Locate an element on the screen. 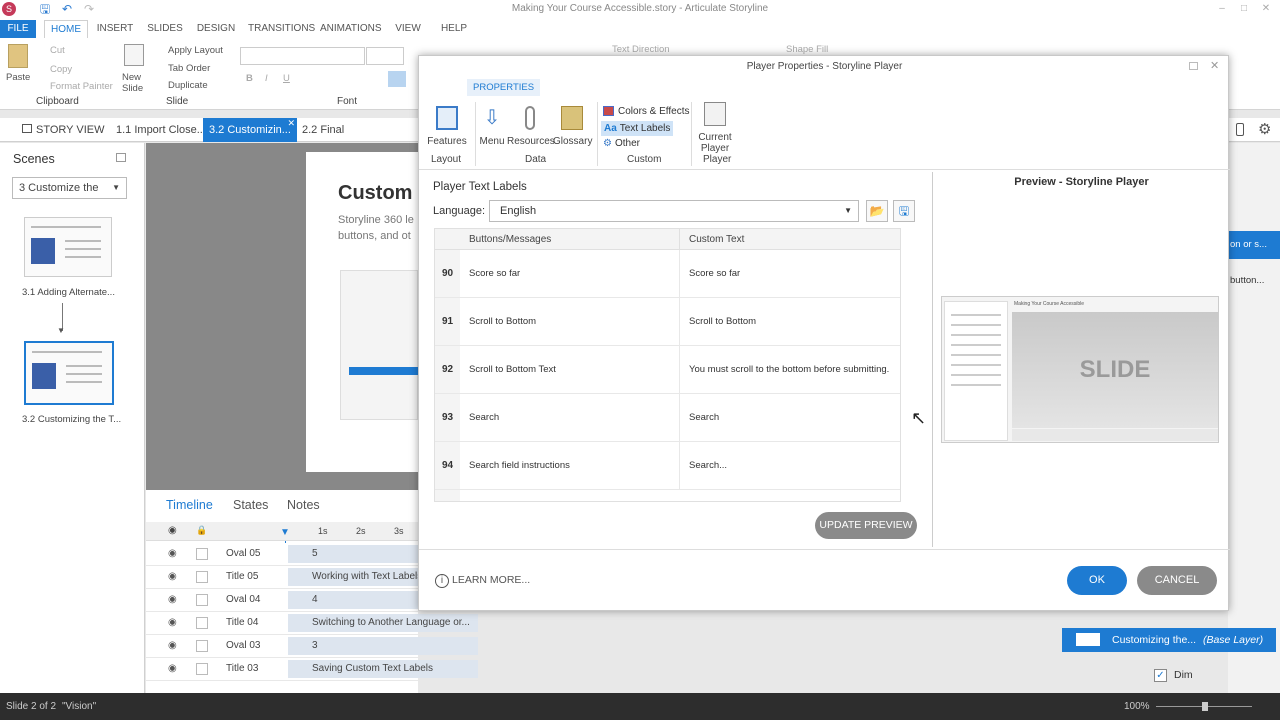 The width and height of the screenshot is (1280, 720). tab-insert: INSERT is located at coordinates (115, 29).